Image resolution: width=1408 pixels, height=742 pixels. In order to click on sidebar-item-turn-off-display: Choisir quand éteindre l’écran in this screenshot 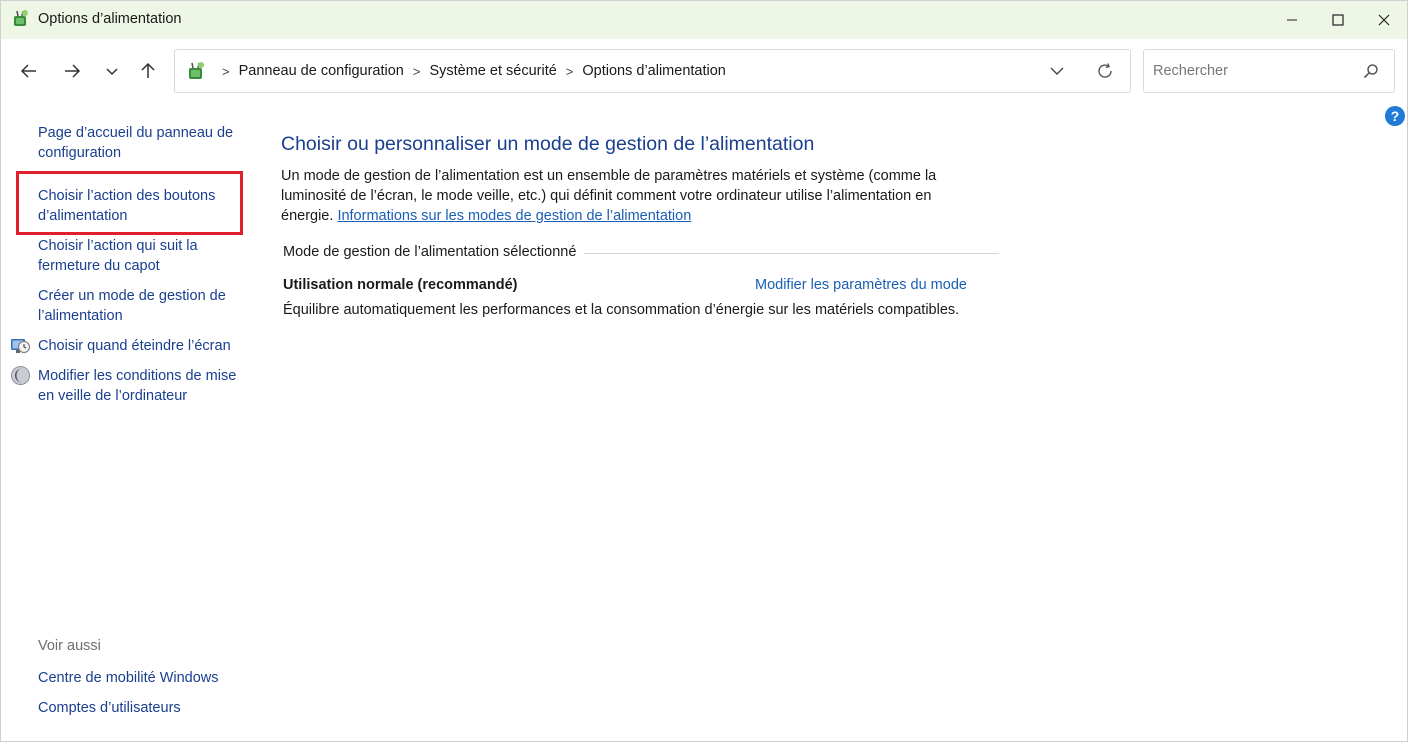, I will do `click(140, 346)`.